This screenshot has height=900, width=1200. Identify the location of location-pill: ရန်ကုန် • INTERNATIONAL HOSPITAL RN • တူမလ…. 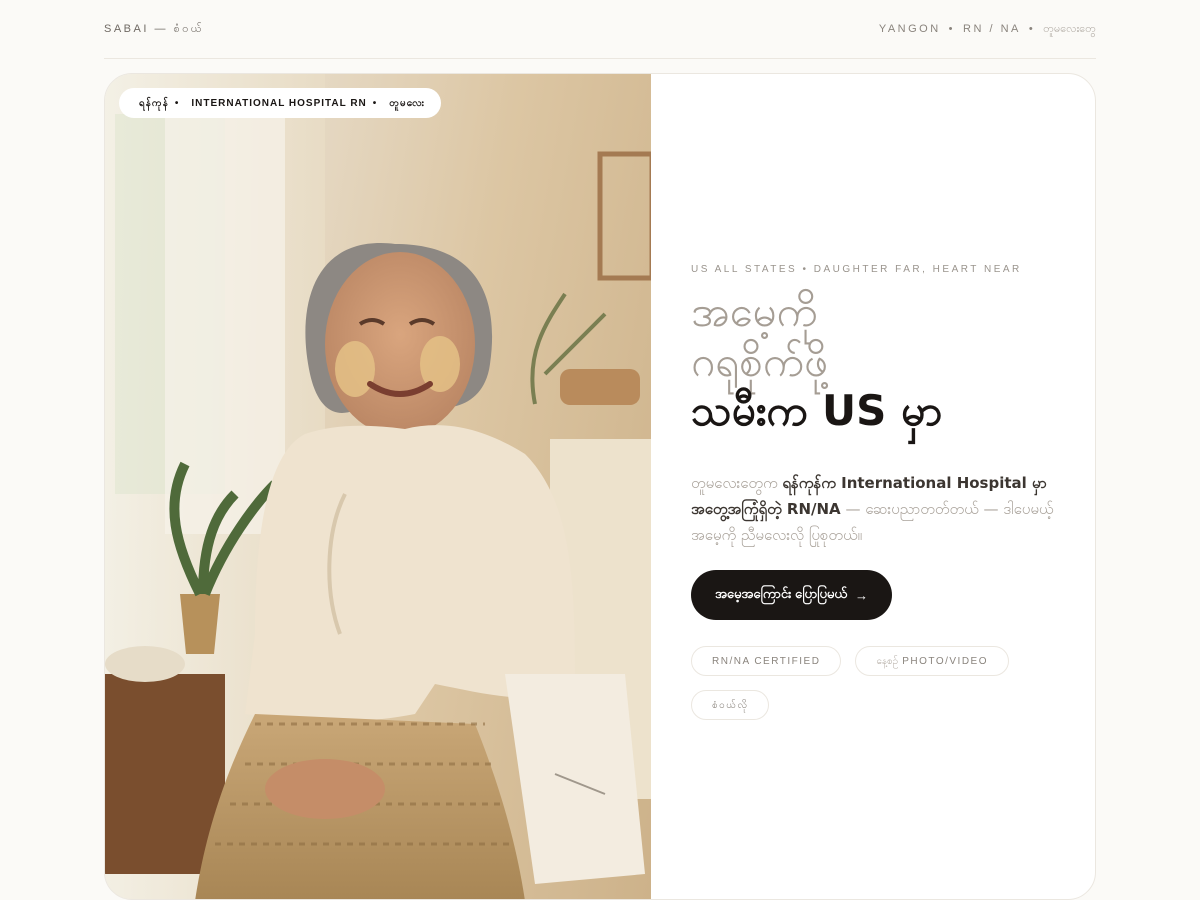
(280, 103).